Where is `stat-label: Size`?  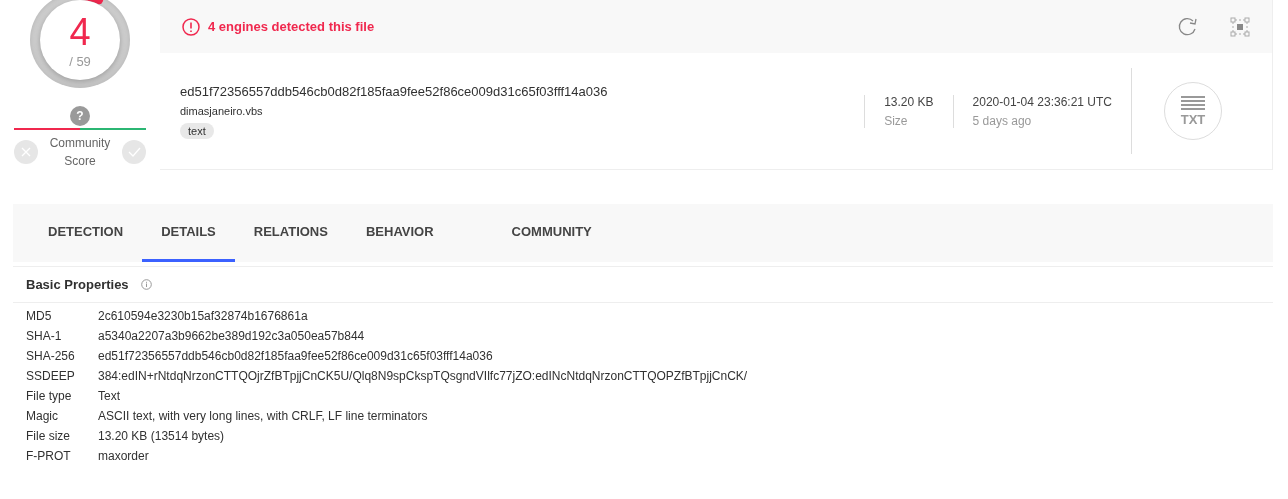 stat-label: Size is located at coordinates (896, 120).